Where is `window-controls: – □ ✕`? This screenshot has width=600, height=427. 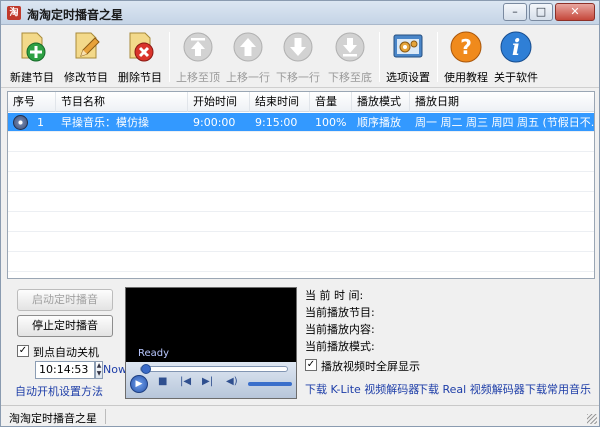
window-controls: – □ ✕ is located at coordinates (549, 12).